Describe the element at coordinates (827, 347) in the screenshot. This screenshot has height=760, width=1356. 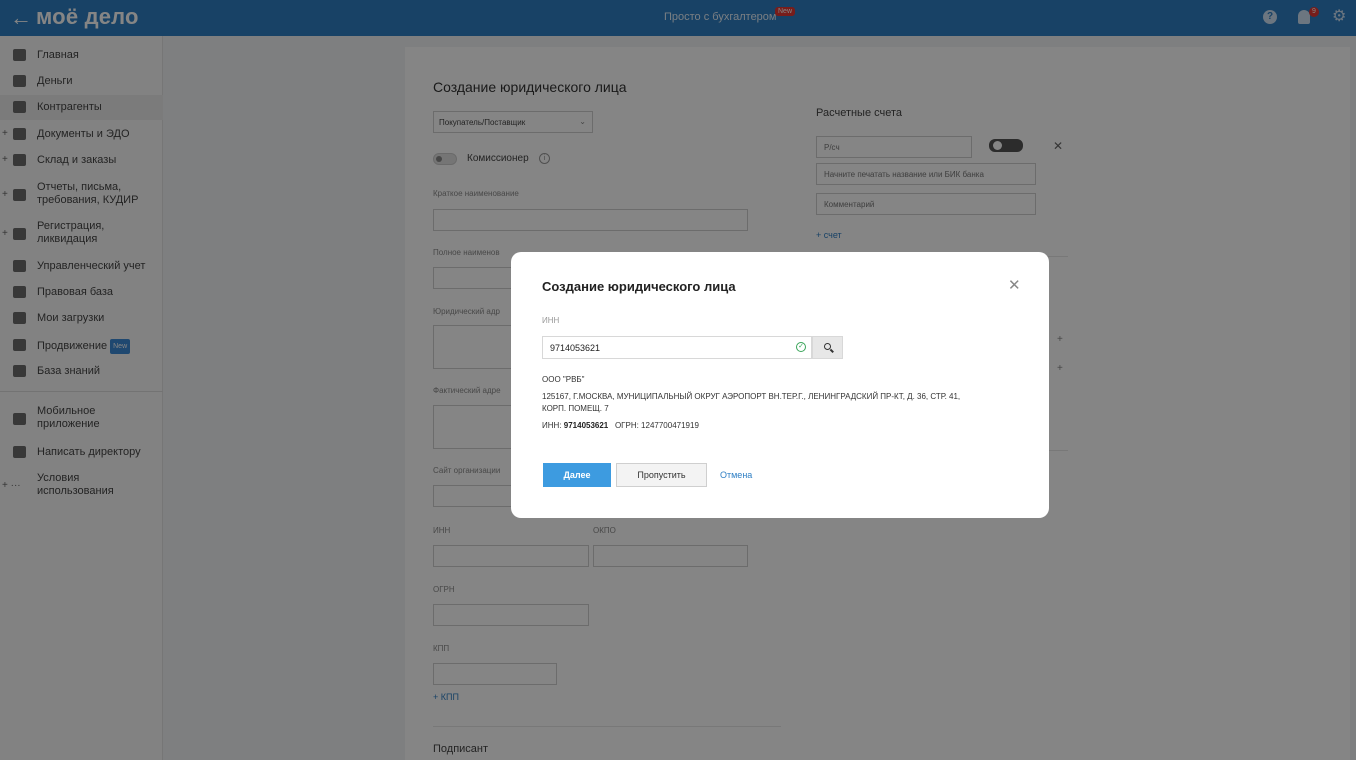
I see `search-button` at that location.